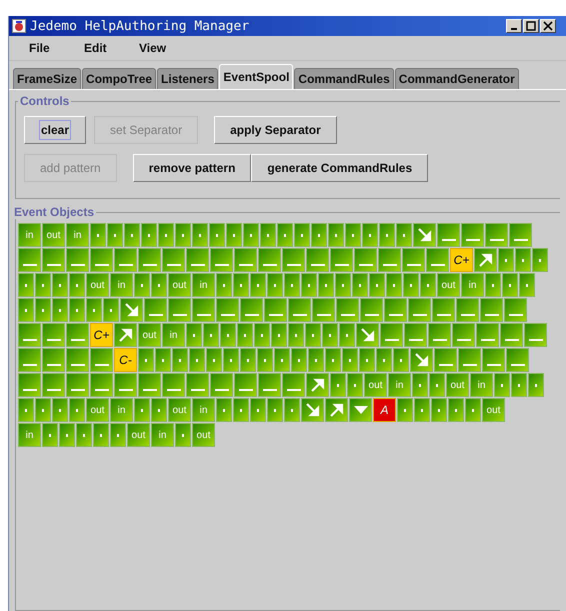 This screenshot has width=566, height=611. What do you see at coordinates (531, 26) in the screenshot?
I see `maximize-button` at bounding box center [531, 26].